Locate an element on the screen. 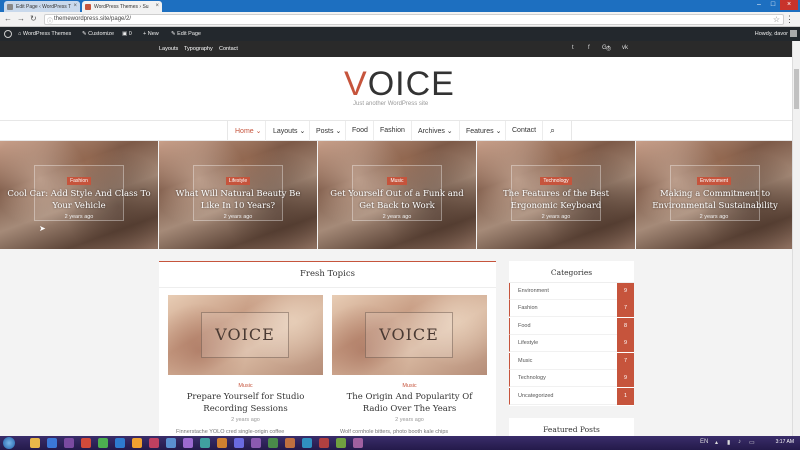  instagram-glyph: ◎ is located at coordinates (608, 48).